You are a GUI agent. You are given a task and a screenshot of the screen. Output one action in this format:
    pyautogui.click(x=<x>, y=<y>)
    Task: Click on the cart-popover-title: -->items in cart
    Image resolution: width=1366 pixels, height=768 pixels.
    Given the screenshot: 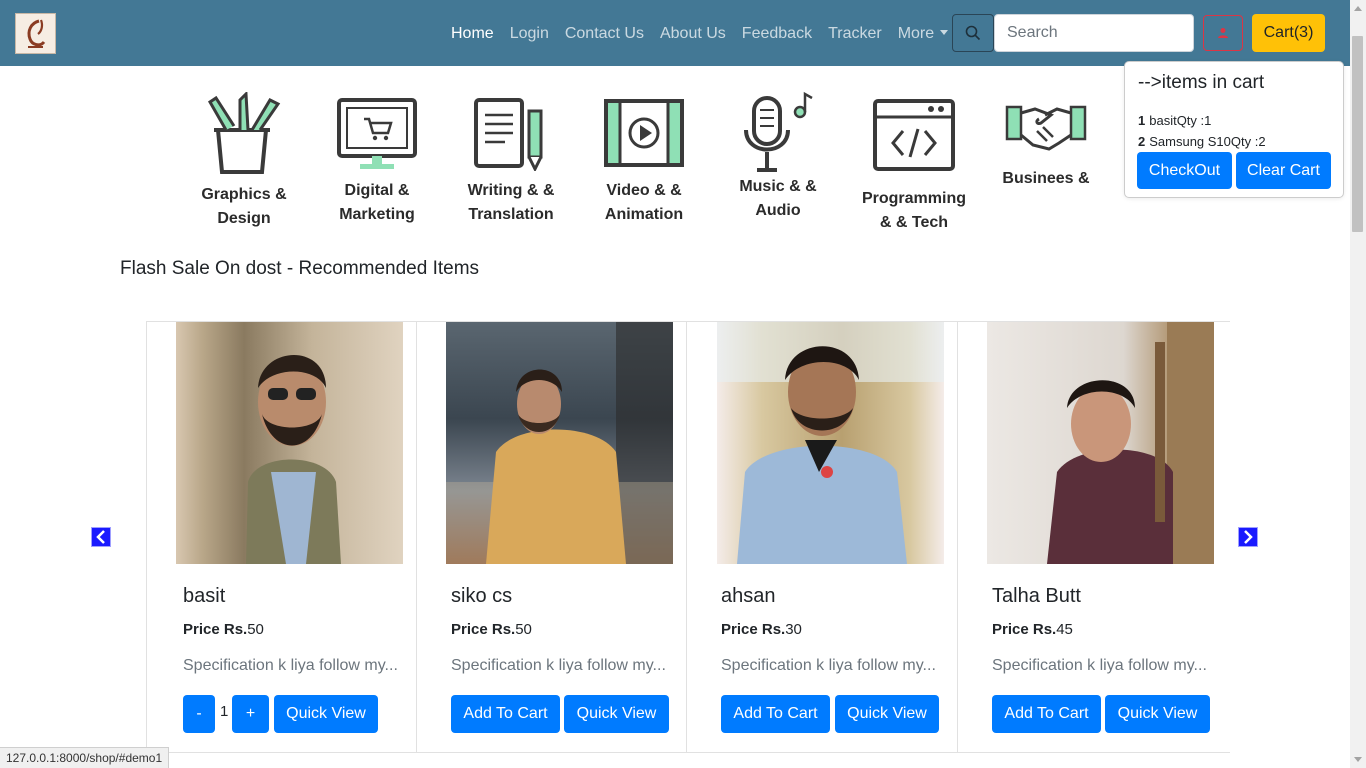 What is the action you would take?
    pyautogui.click(x=1201, y=82)
    